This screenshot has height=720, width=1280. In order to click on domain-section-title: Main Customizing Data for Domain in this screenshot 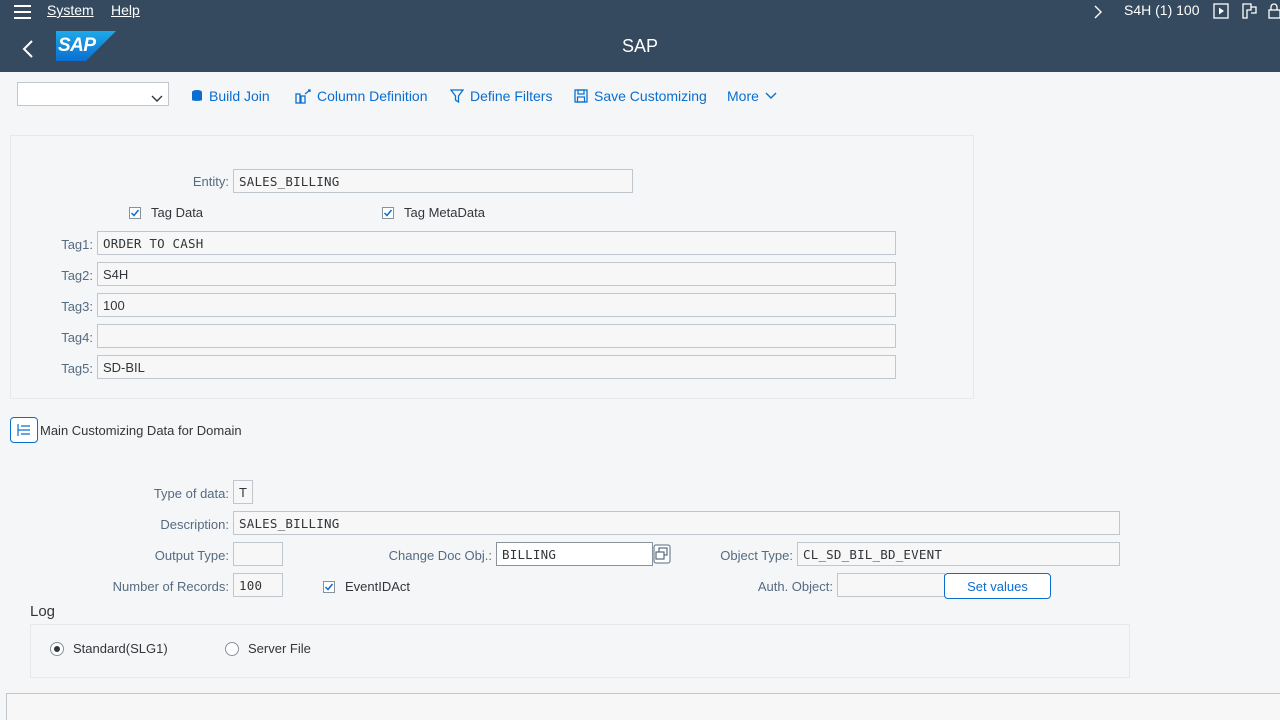, I will do `click(141, 430)`.